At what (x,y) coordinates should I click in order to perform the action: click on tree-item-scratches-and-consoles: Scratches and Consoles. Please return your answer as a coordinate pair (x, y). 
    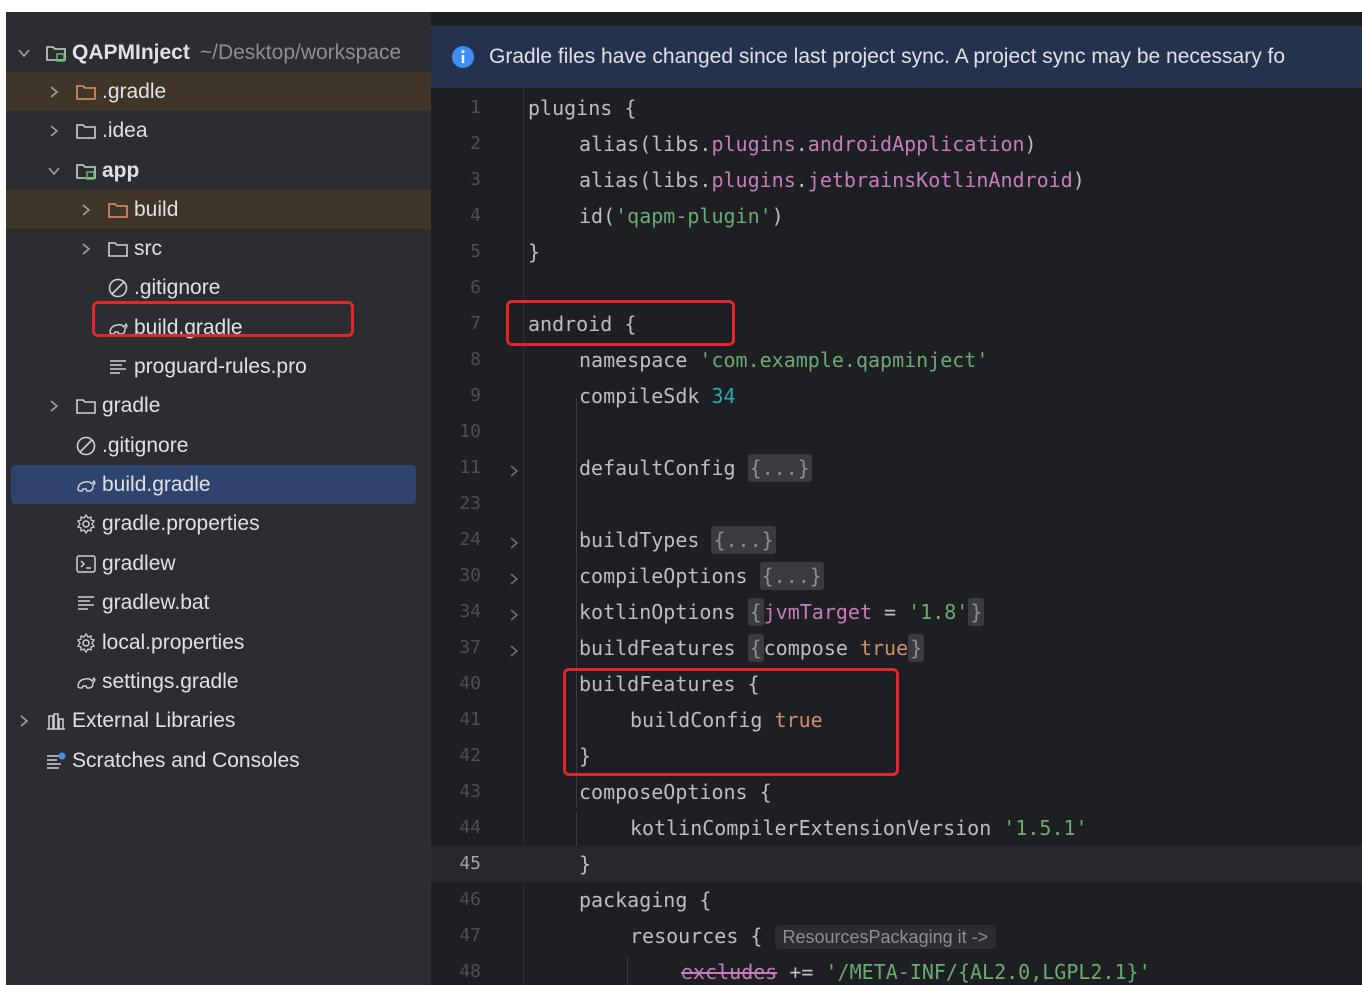
    Looking at the image, I should click on (218, 760).